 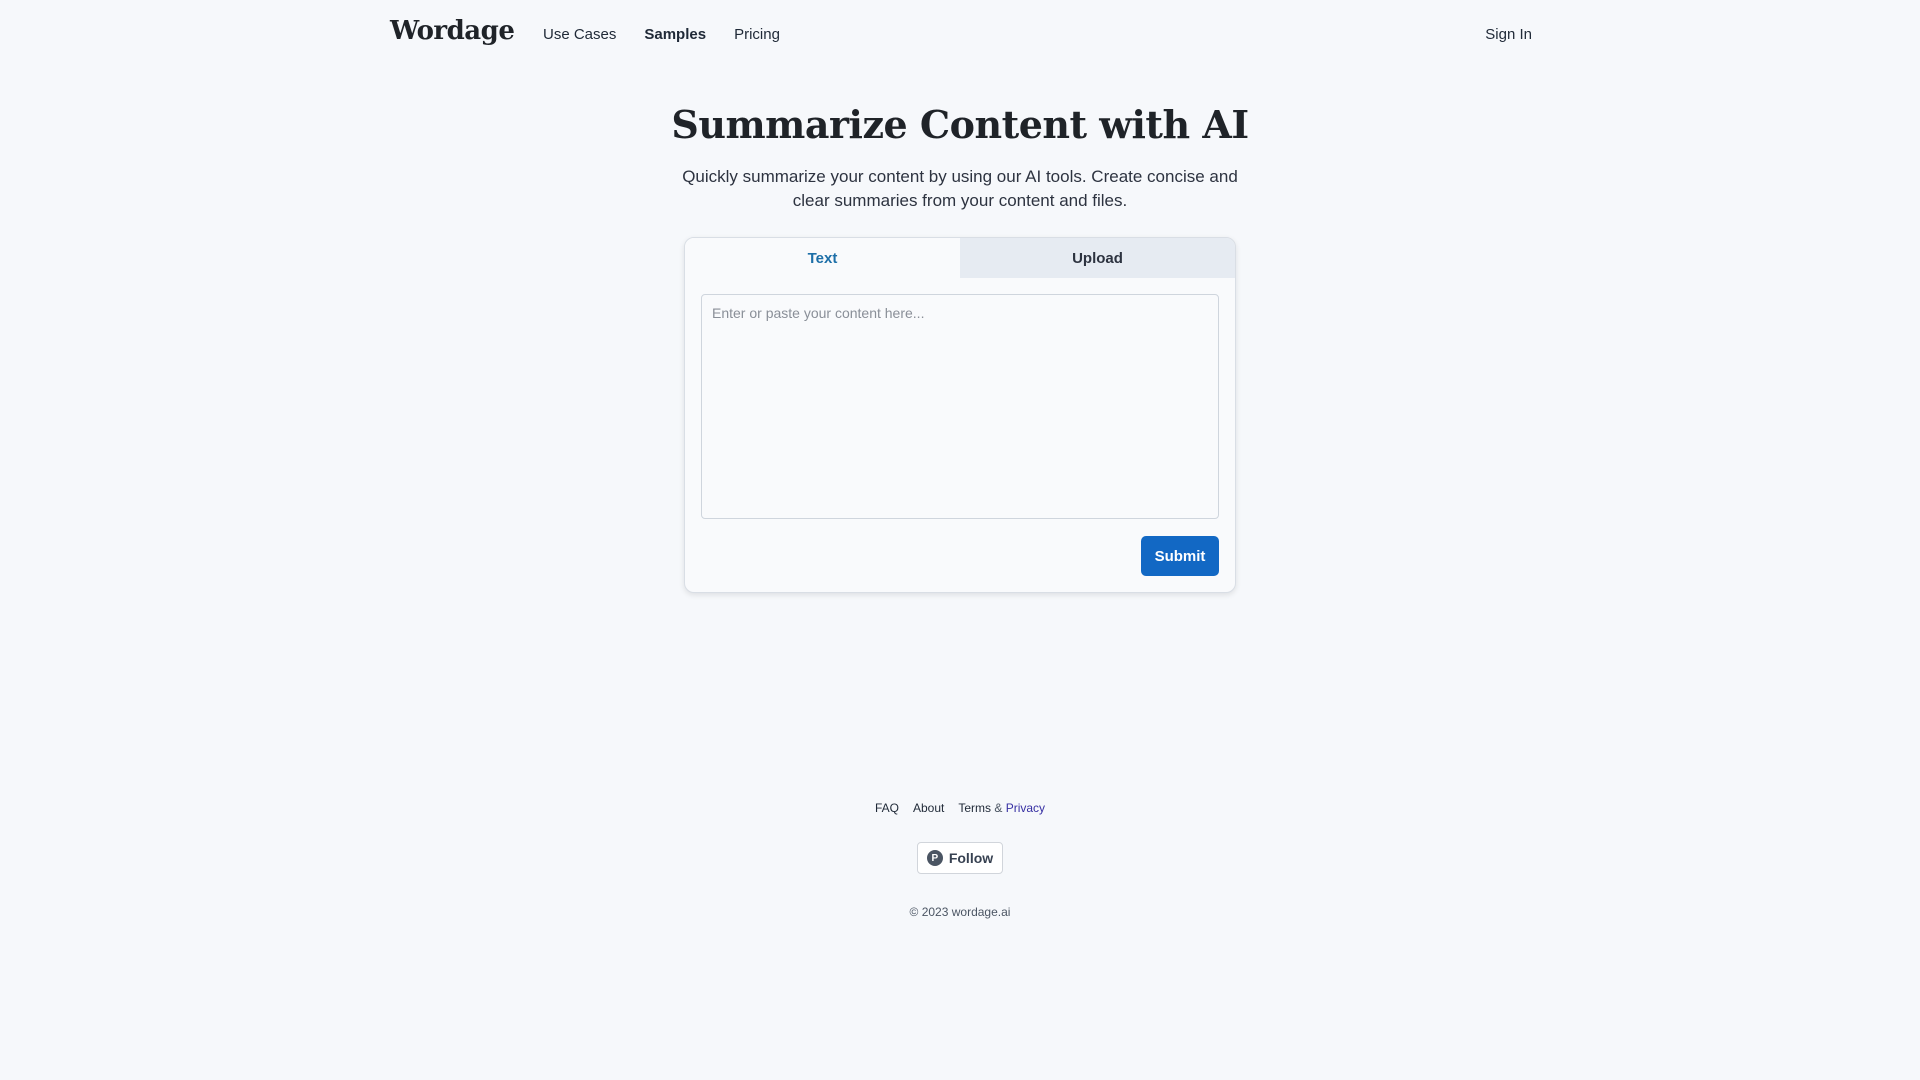 What do you see at coordinates (974, 808) in the screenshot?
I see `footer-link-terms: Terms` at bounding box center [974, 808].